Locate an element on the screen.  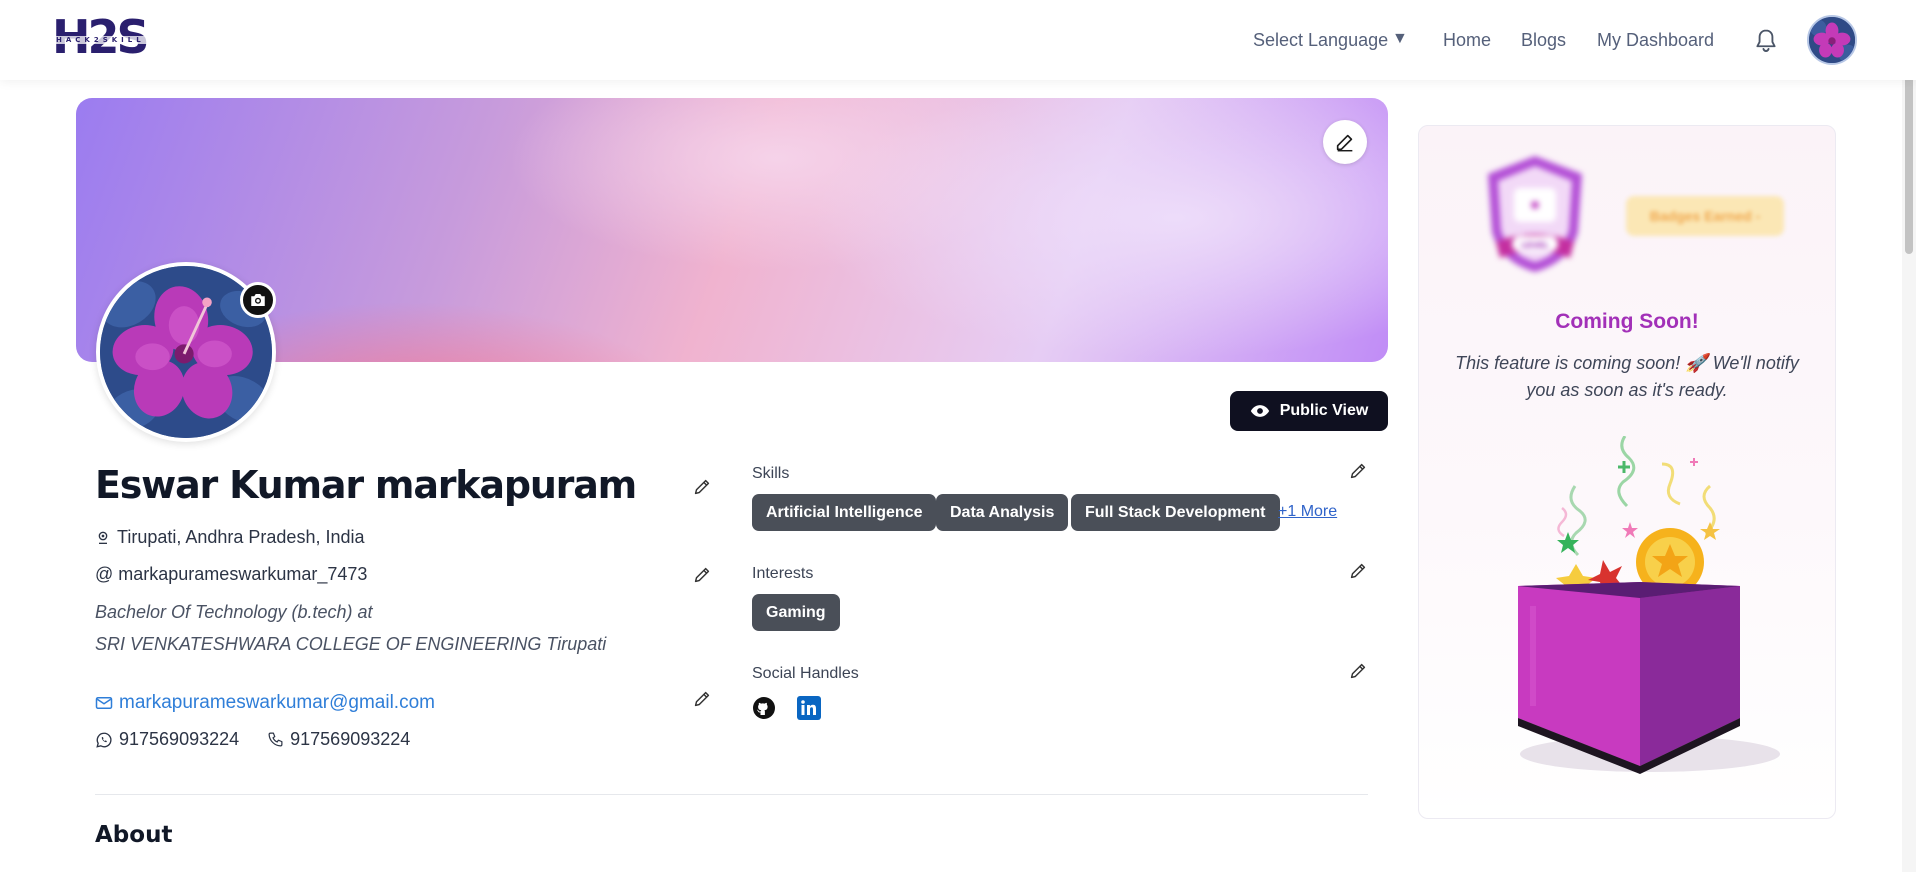
edit-interests-pencil-icon is located at coordinates (1358, 571).